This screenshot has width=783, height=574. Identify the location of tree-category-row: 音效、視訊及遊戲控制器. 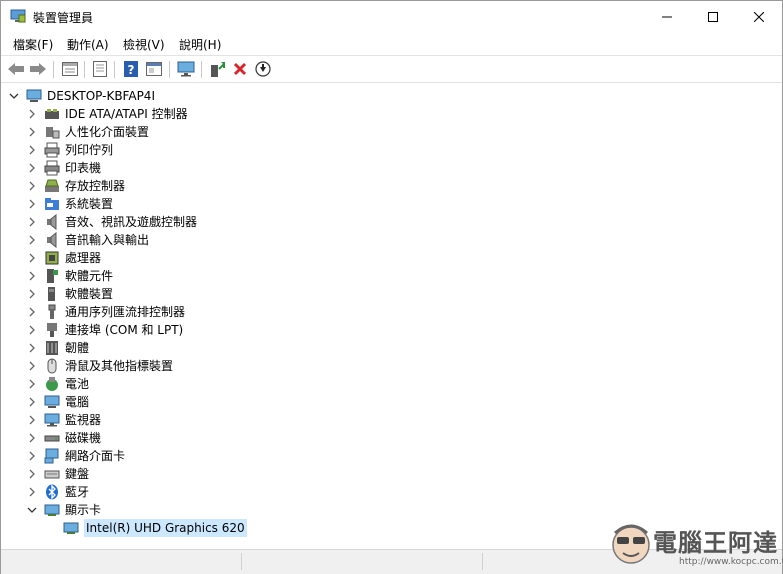
(112, 222).